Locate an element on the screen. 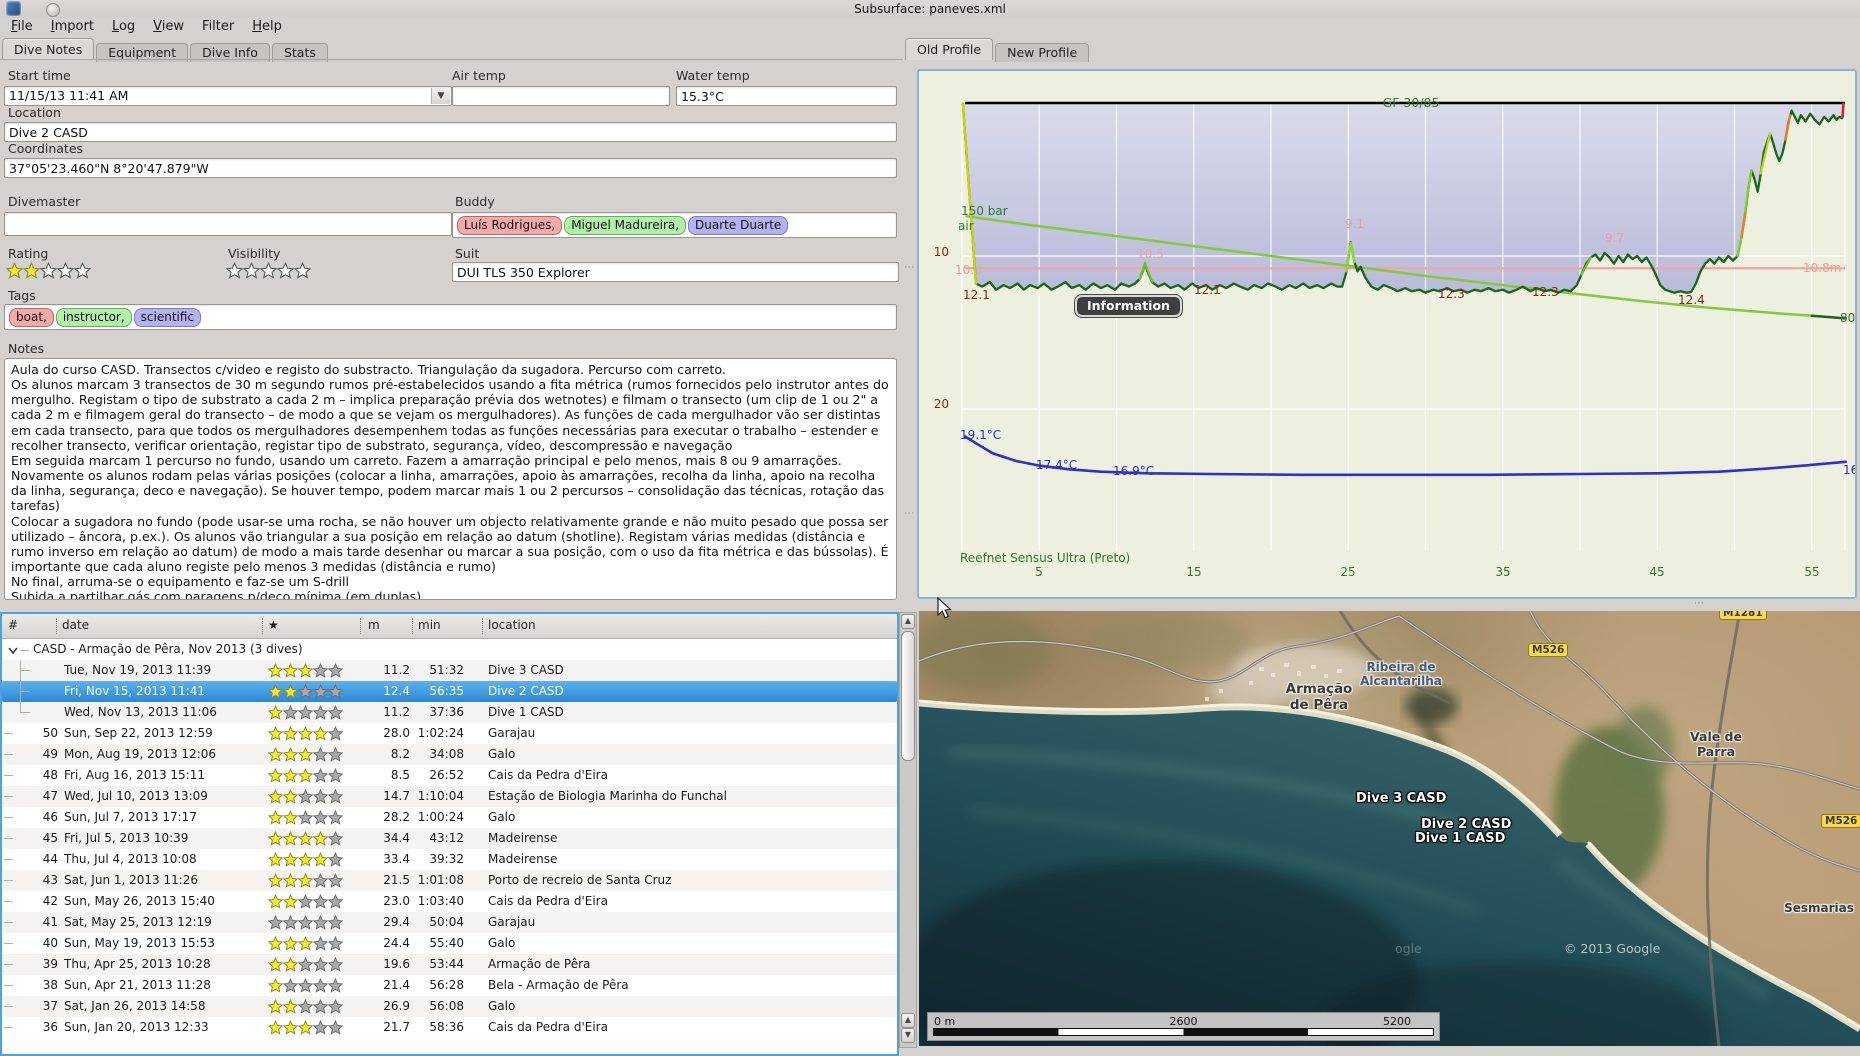 Image resolution: width=1860 pixels, height=1056 pixels. menu-view: View is located at coordinates (168, 26).